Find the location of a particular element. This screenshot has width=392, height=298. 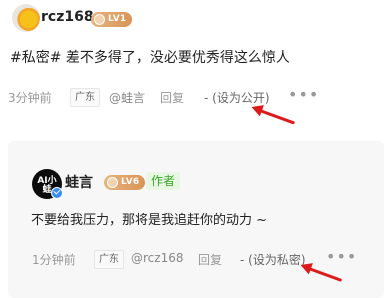

level-badge: LV1 is located at coordinates (112, 19).